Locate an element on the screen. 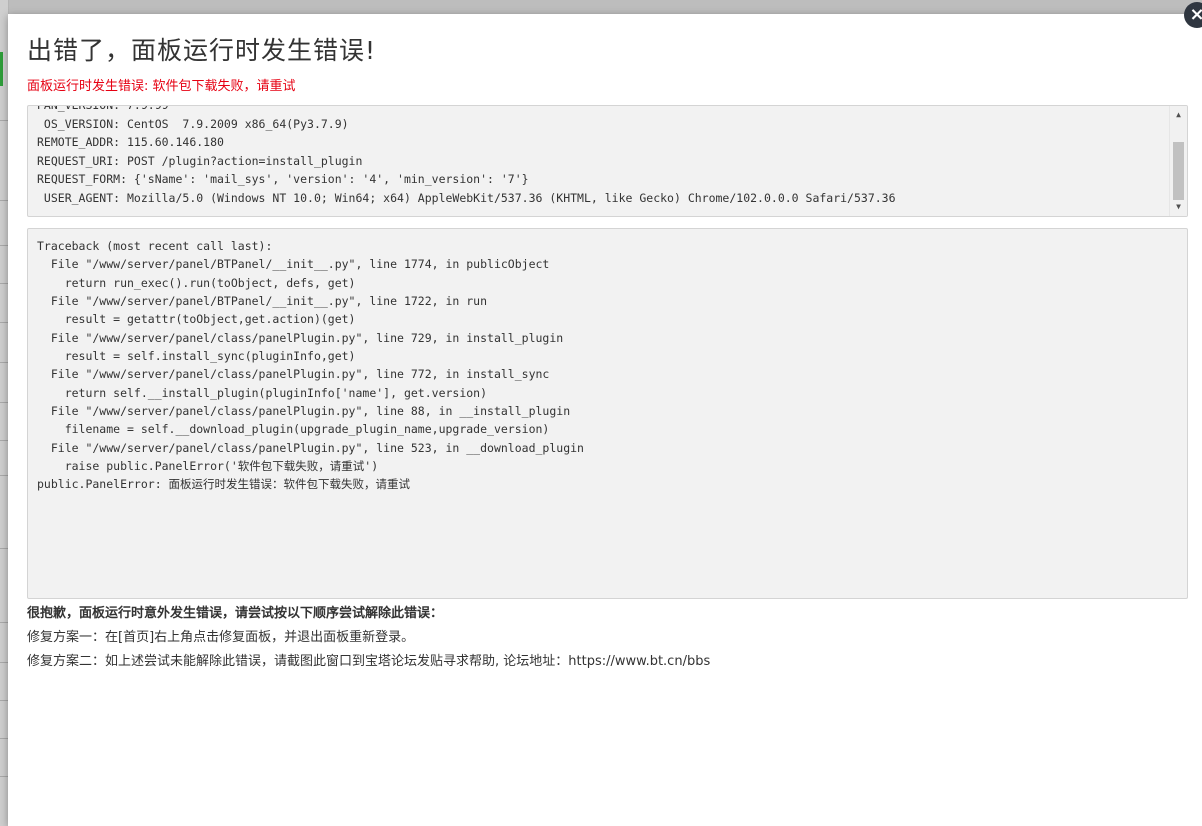 The width and height of the screenshot is (1202, 826). scroll-down-icon: ▼ is located at coordinates (1178, 207).